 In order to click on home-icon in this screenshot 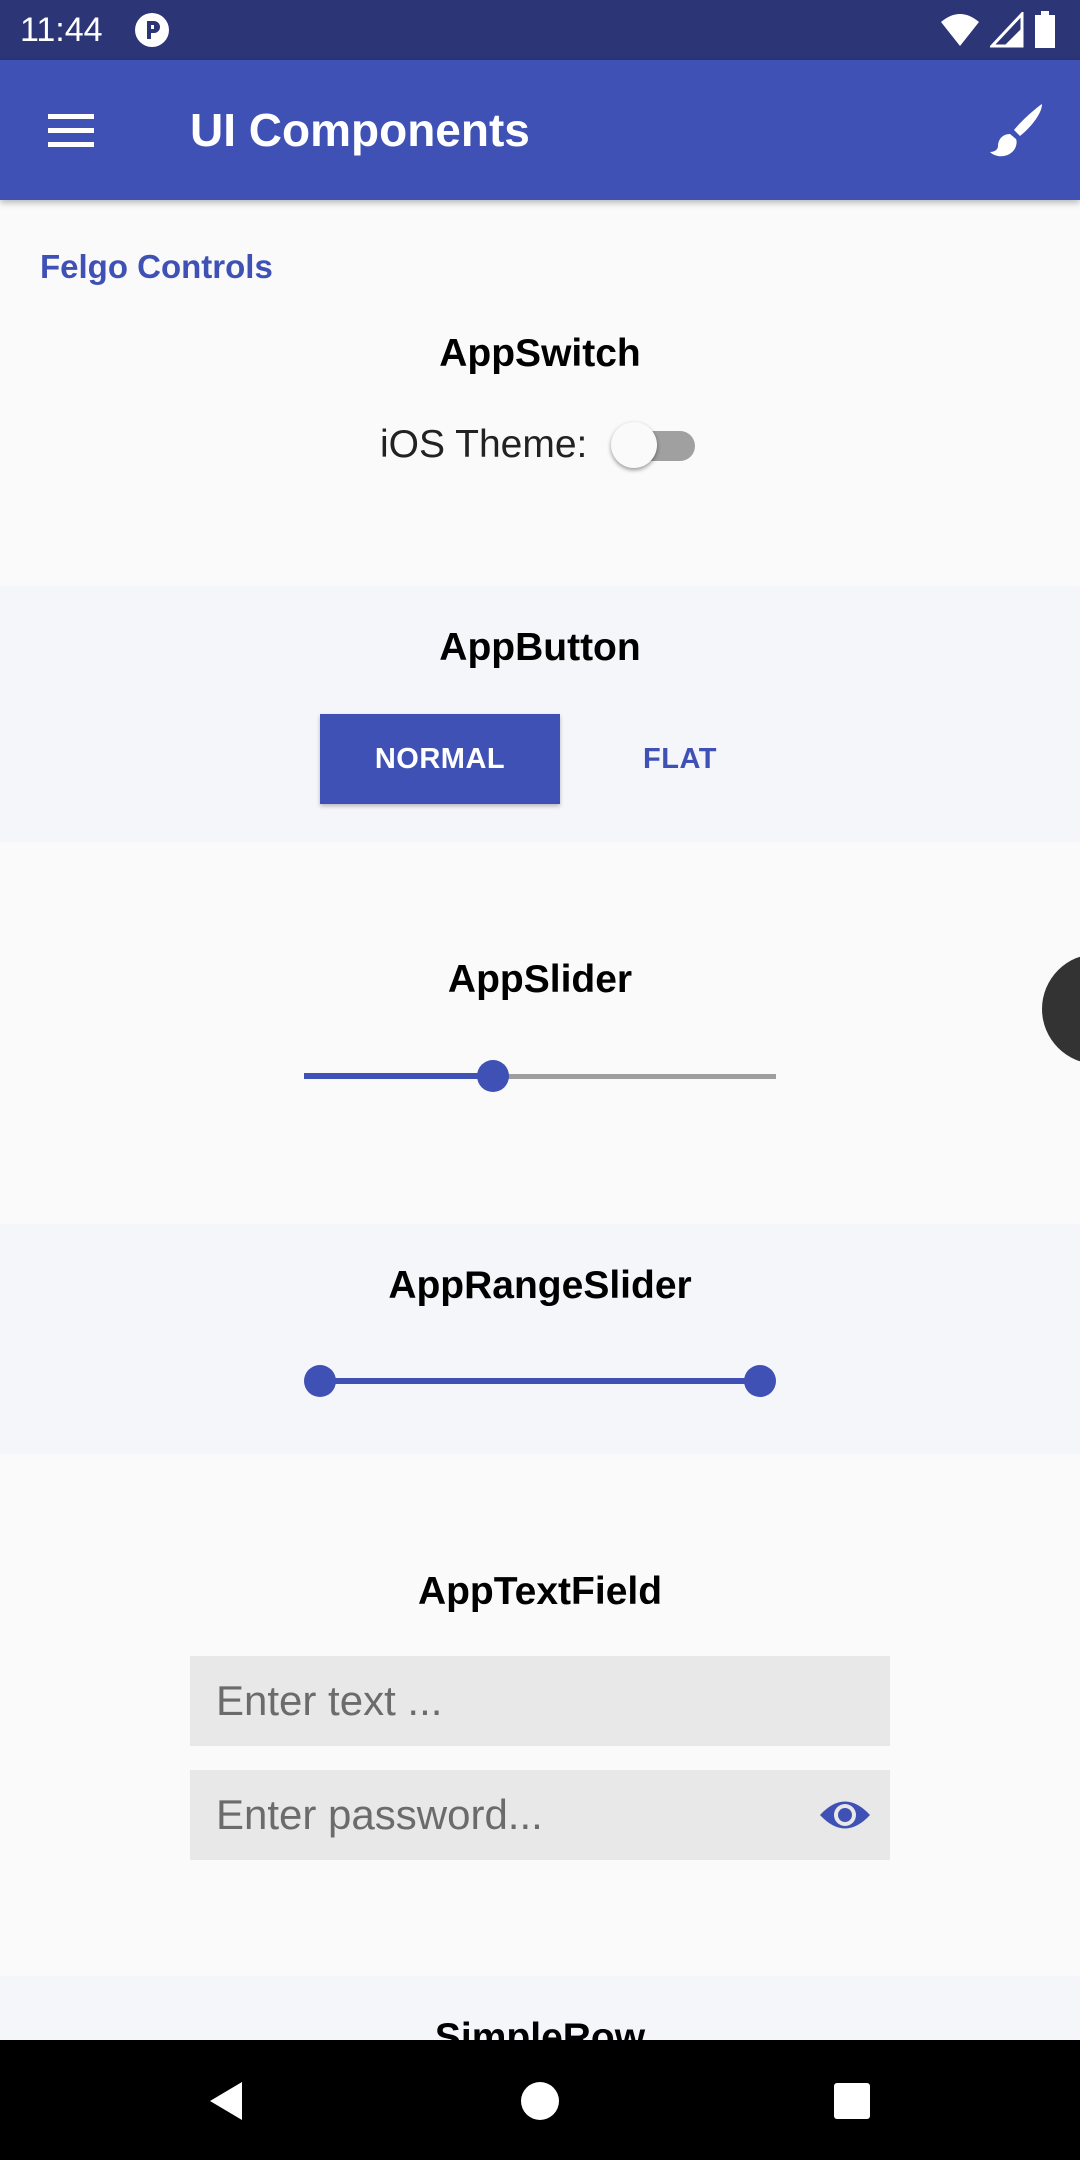, I will do `click(540, 2101)`.